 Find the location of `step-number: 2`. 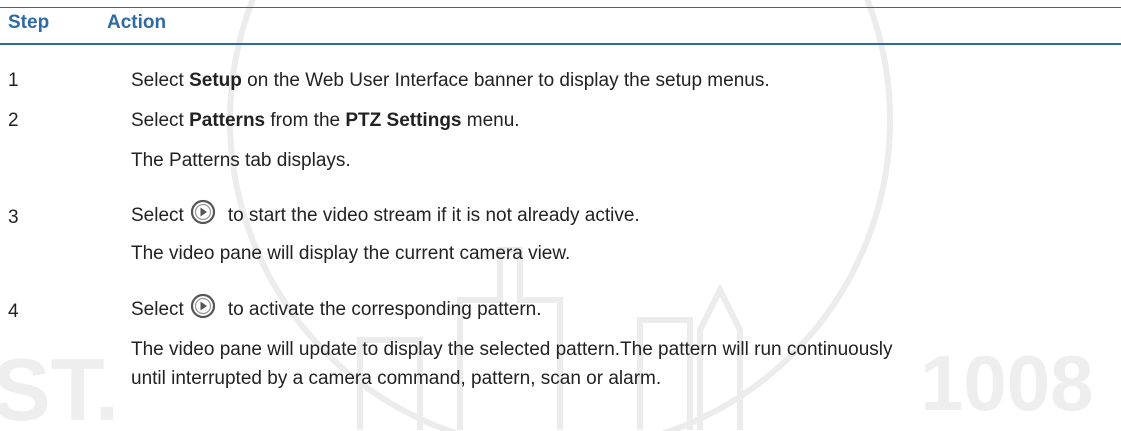

step-number: 2 is located at coordinates (13, 120).